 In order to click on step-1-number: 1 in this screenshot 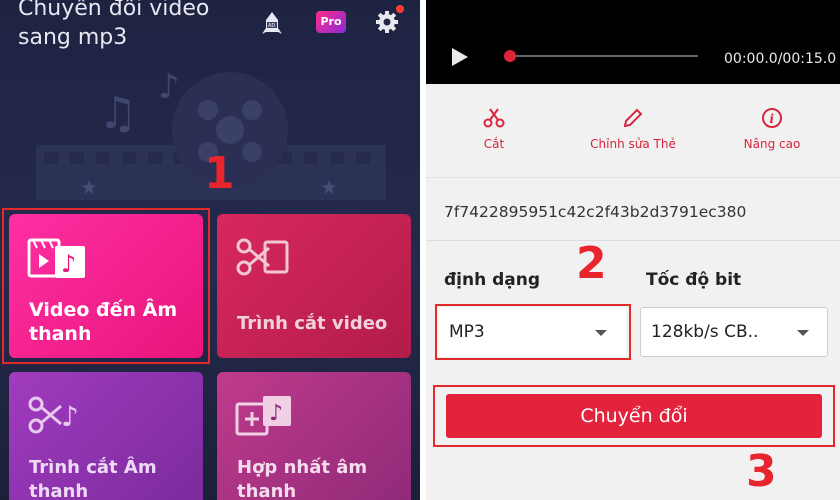, I will do `click(219, 173)`.